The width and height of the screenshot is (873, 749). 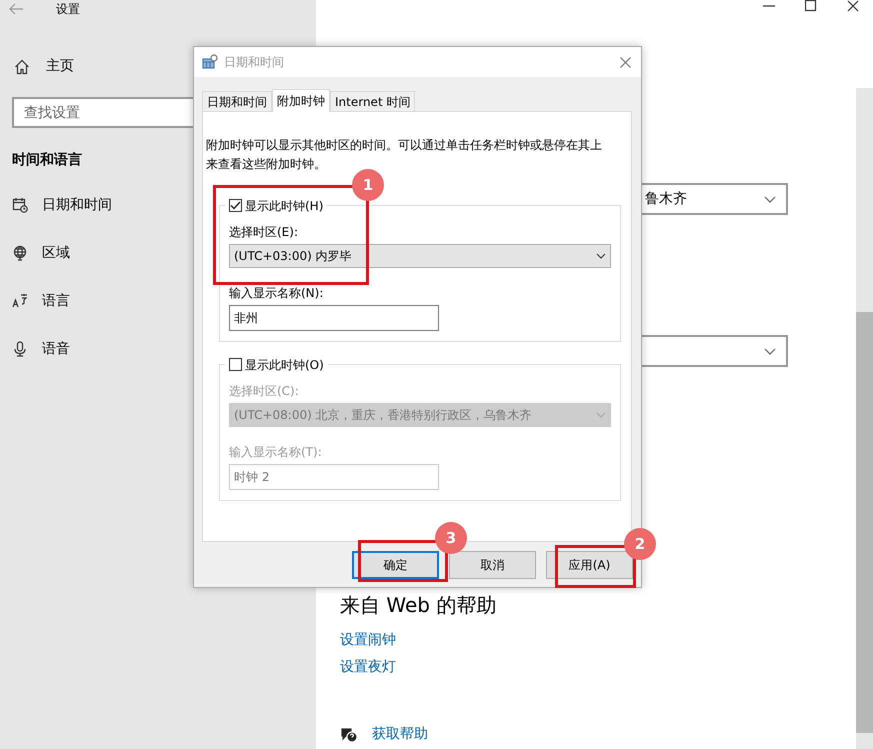 What do you see at coordinates (864, 418) in the screenshot?
I see `scrollbar` at bounding box center [864, 418].